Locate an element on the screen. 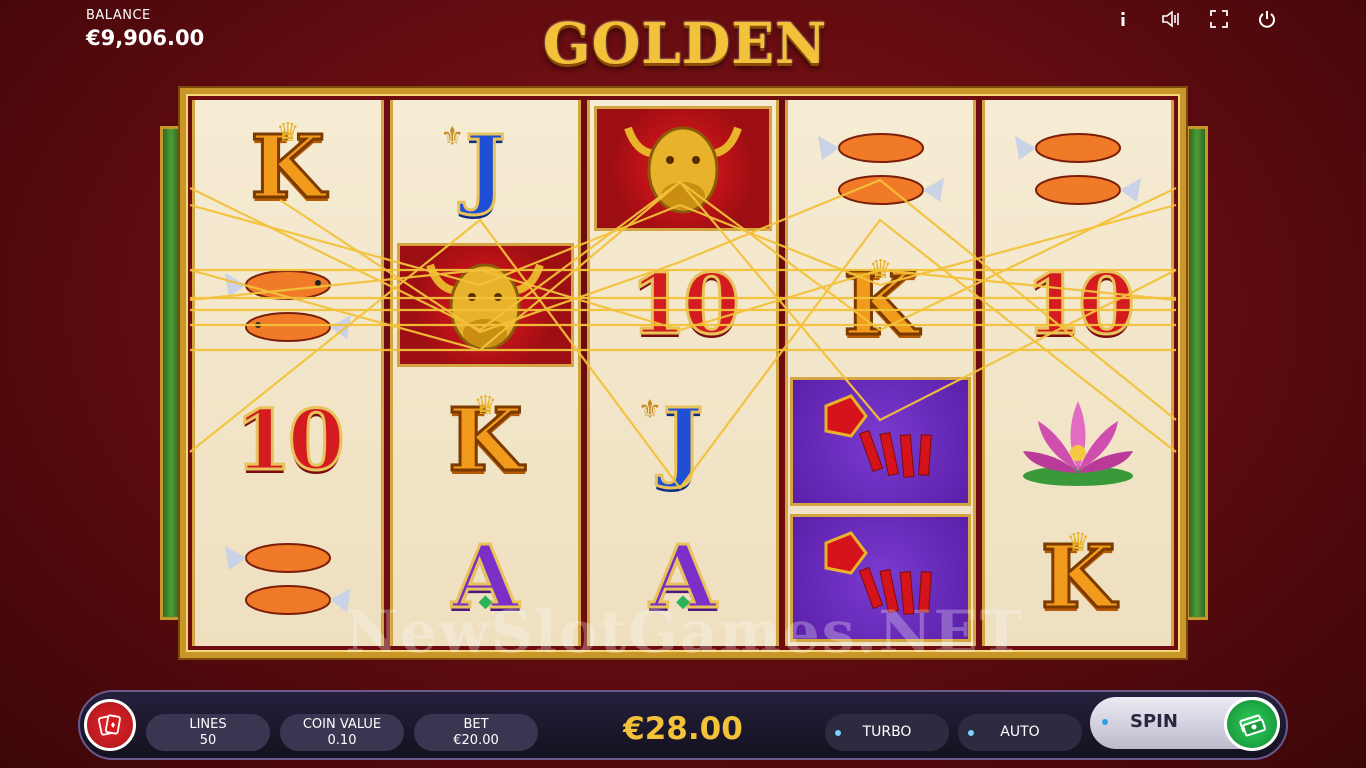 Image resolution: width=1366 pixels, height=768 pixels. sound-icon is located at coordinates (1171, 19).